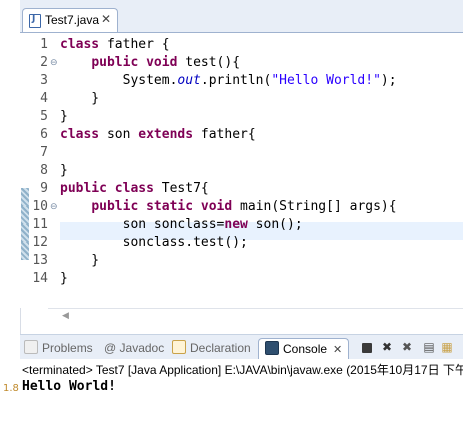 The image size is (463, 421). I want to click on code-token: "Hello World!", so click(326, 80).